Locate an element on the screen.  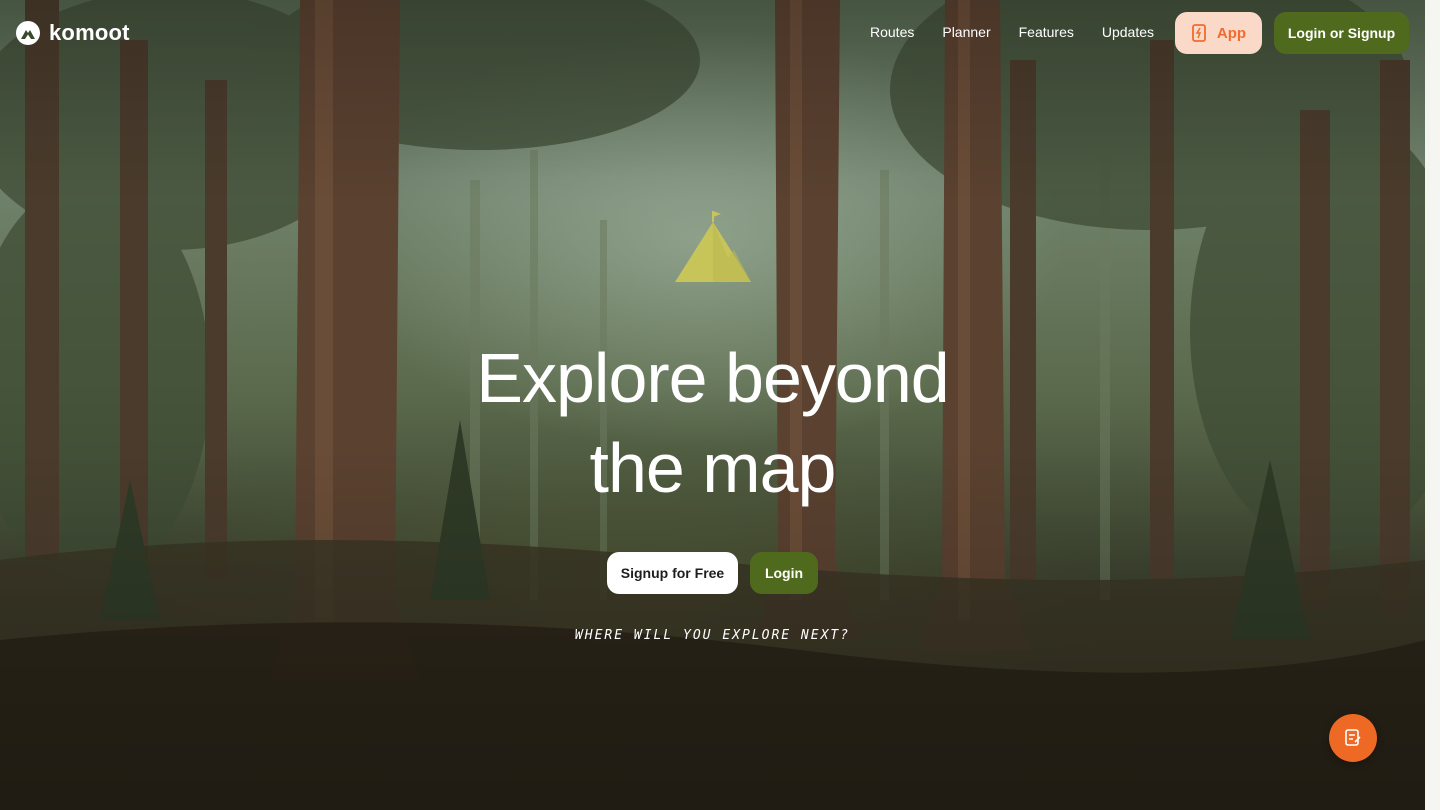
nav-updates: Updates is located at coordinates (1128, 32).